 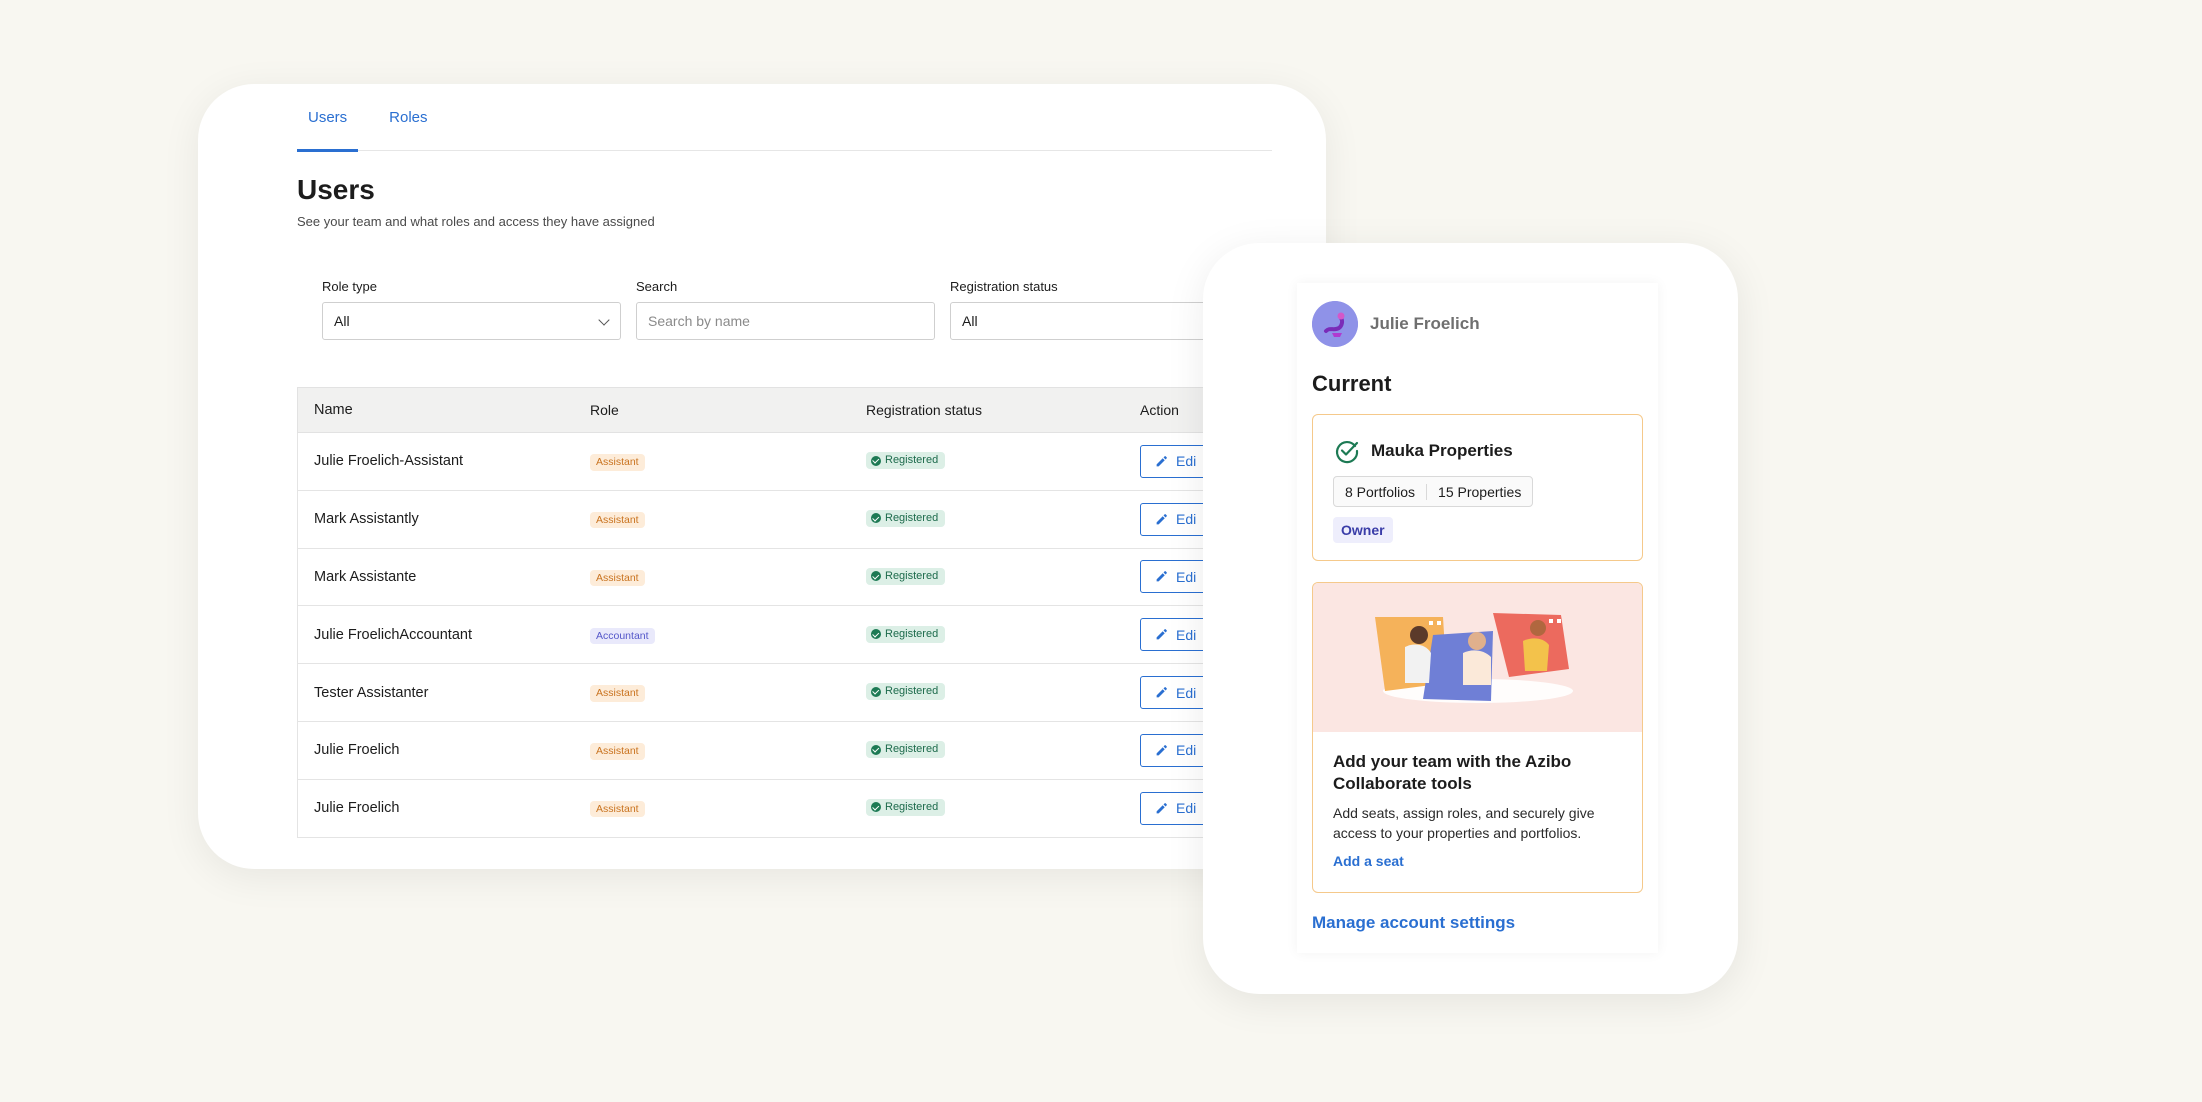 What do you see at coordinates (924, 410) in the screenshot?
I see `header-registration-status: Registration status` at bounding box center [924, 410].